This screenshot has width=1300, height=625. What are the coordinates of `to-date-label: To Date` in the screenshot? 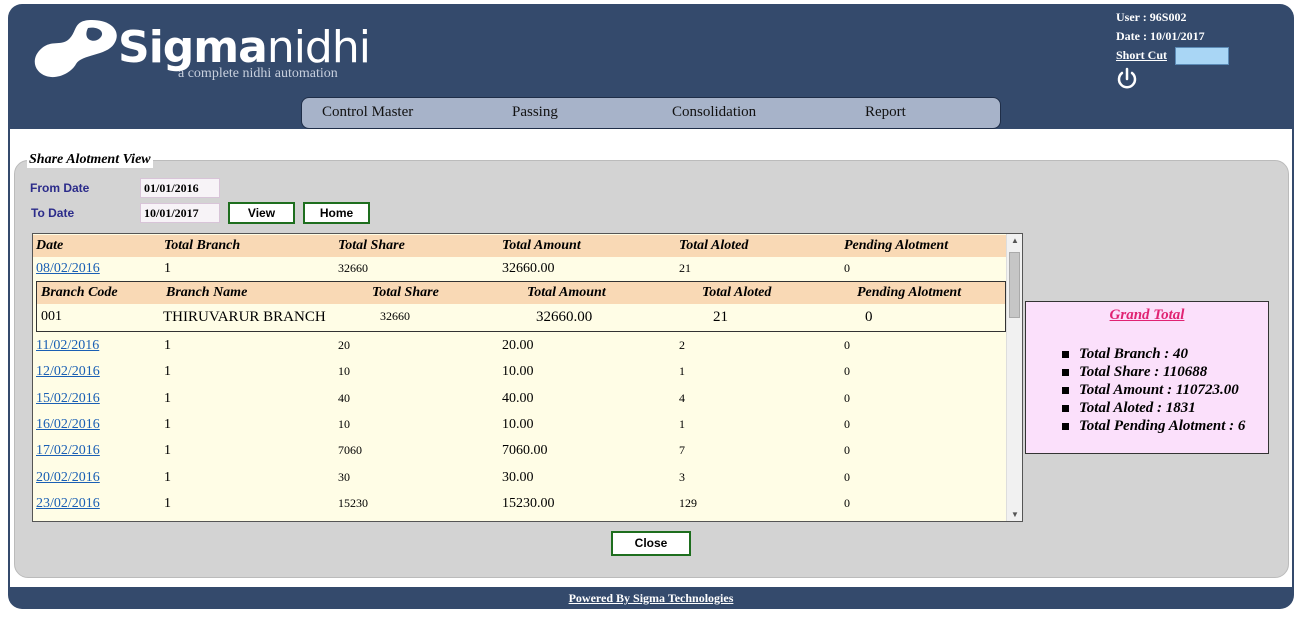 It's located at (53, 213).